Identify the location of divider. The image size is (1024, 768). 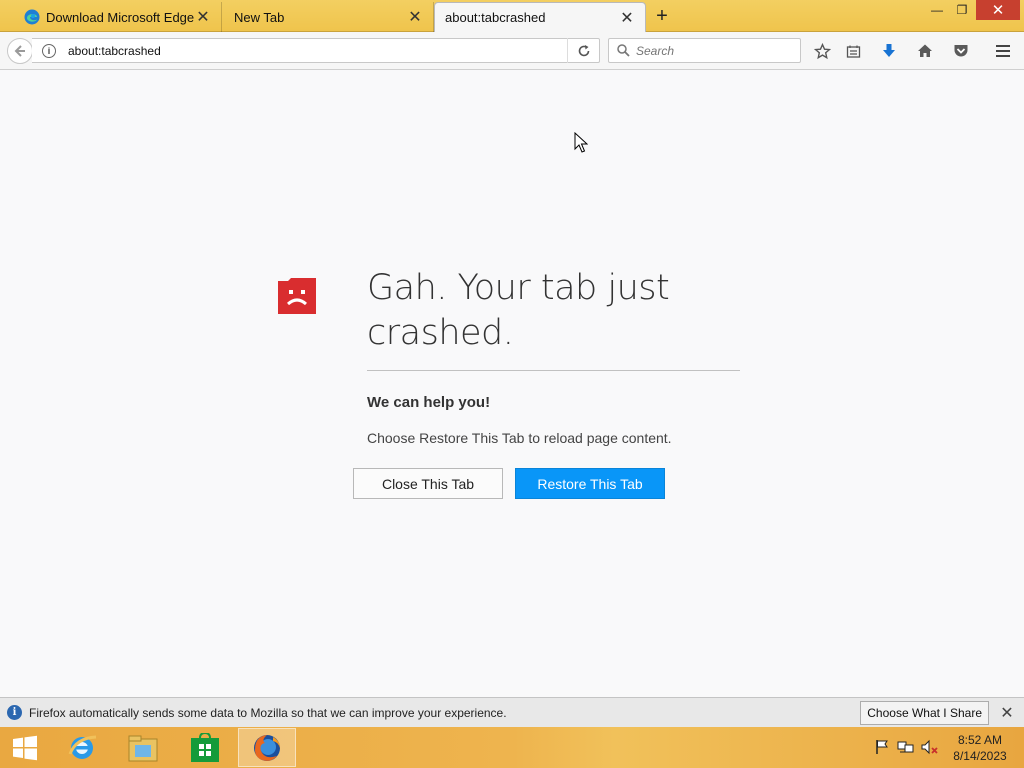
(553, 370).